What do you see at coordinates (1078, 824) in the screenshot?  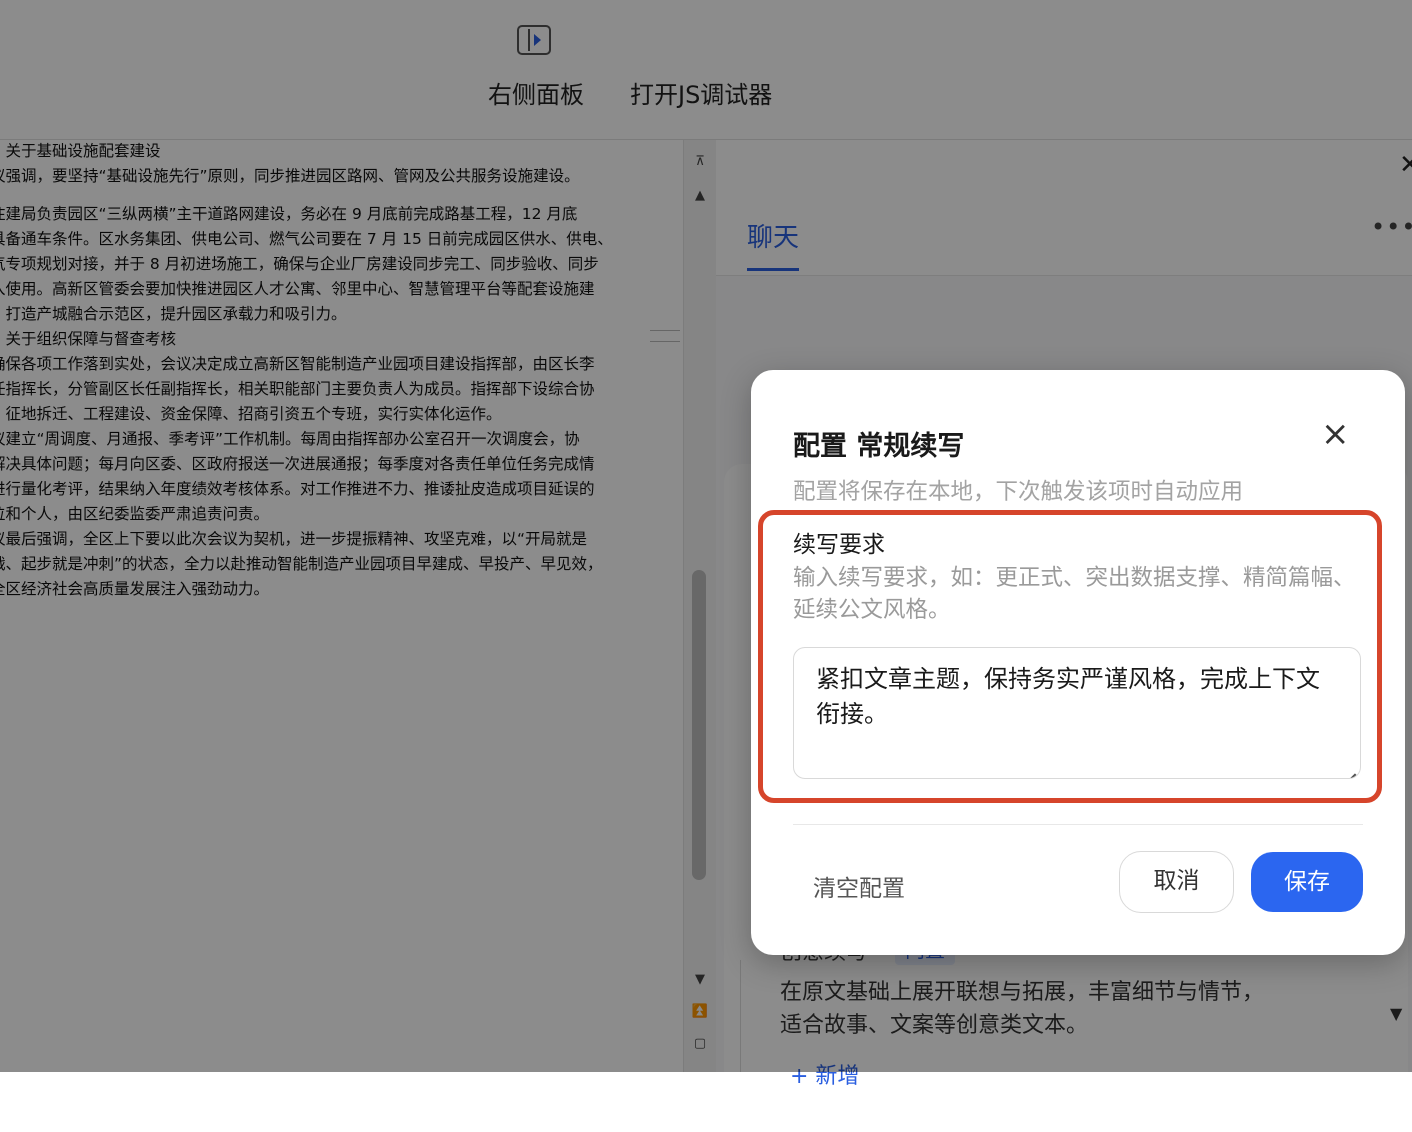 I see `dialog-divider` at bounding box center [1078, 824].